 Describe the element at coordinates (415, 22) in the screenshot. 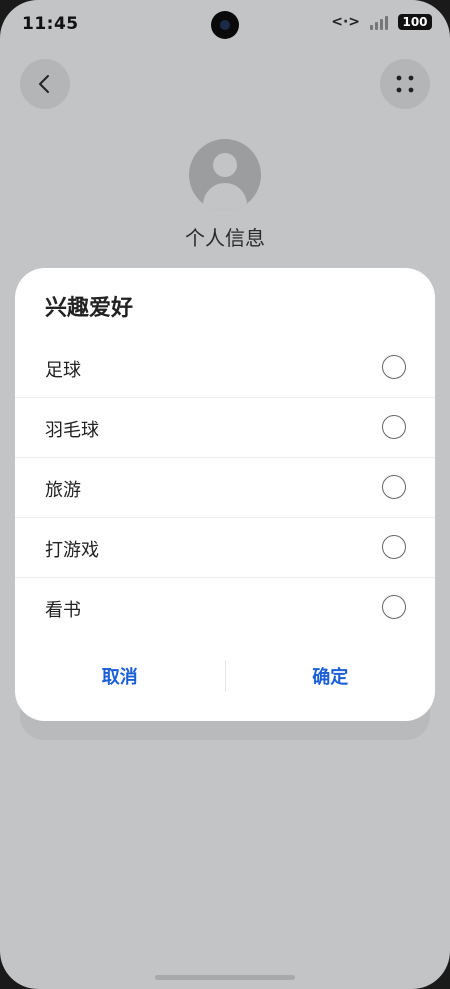

I see `battery-icon: 100` at that location.